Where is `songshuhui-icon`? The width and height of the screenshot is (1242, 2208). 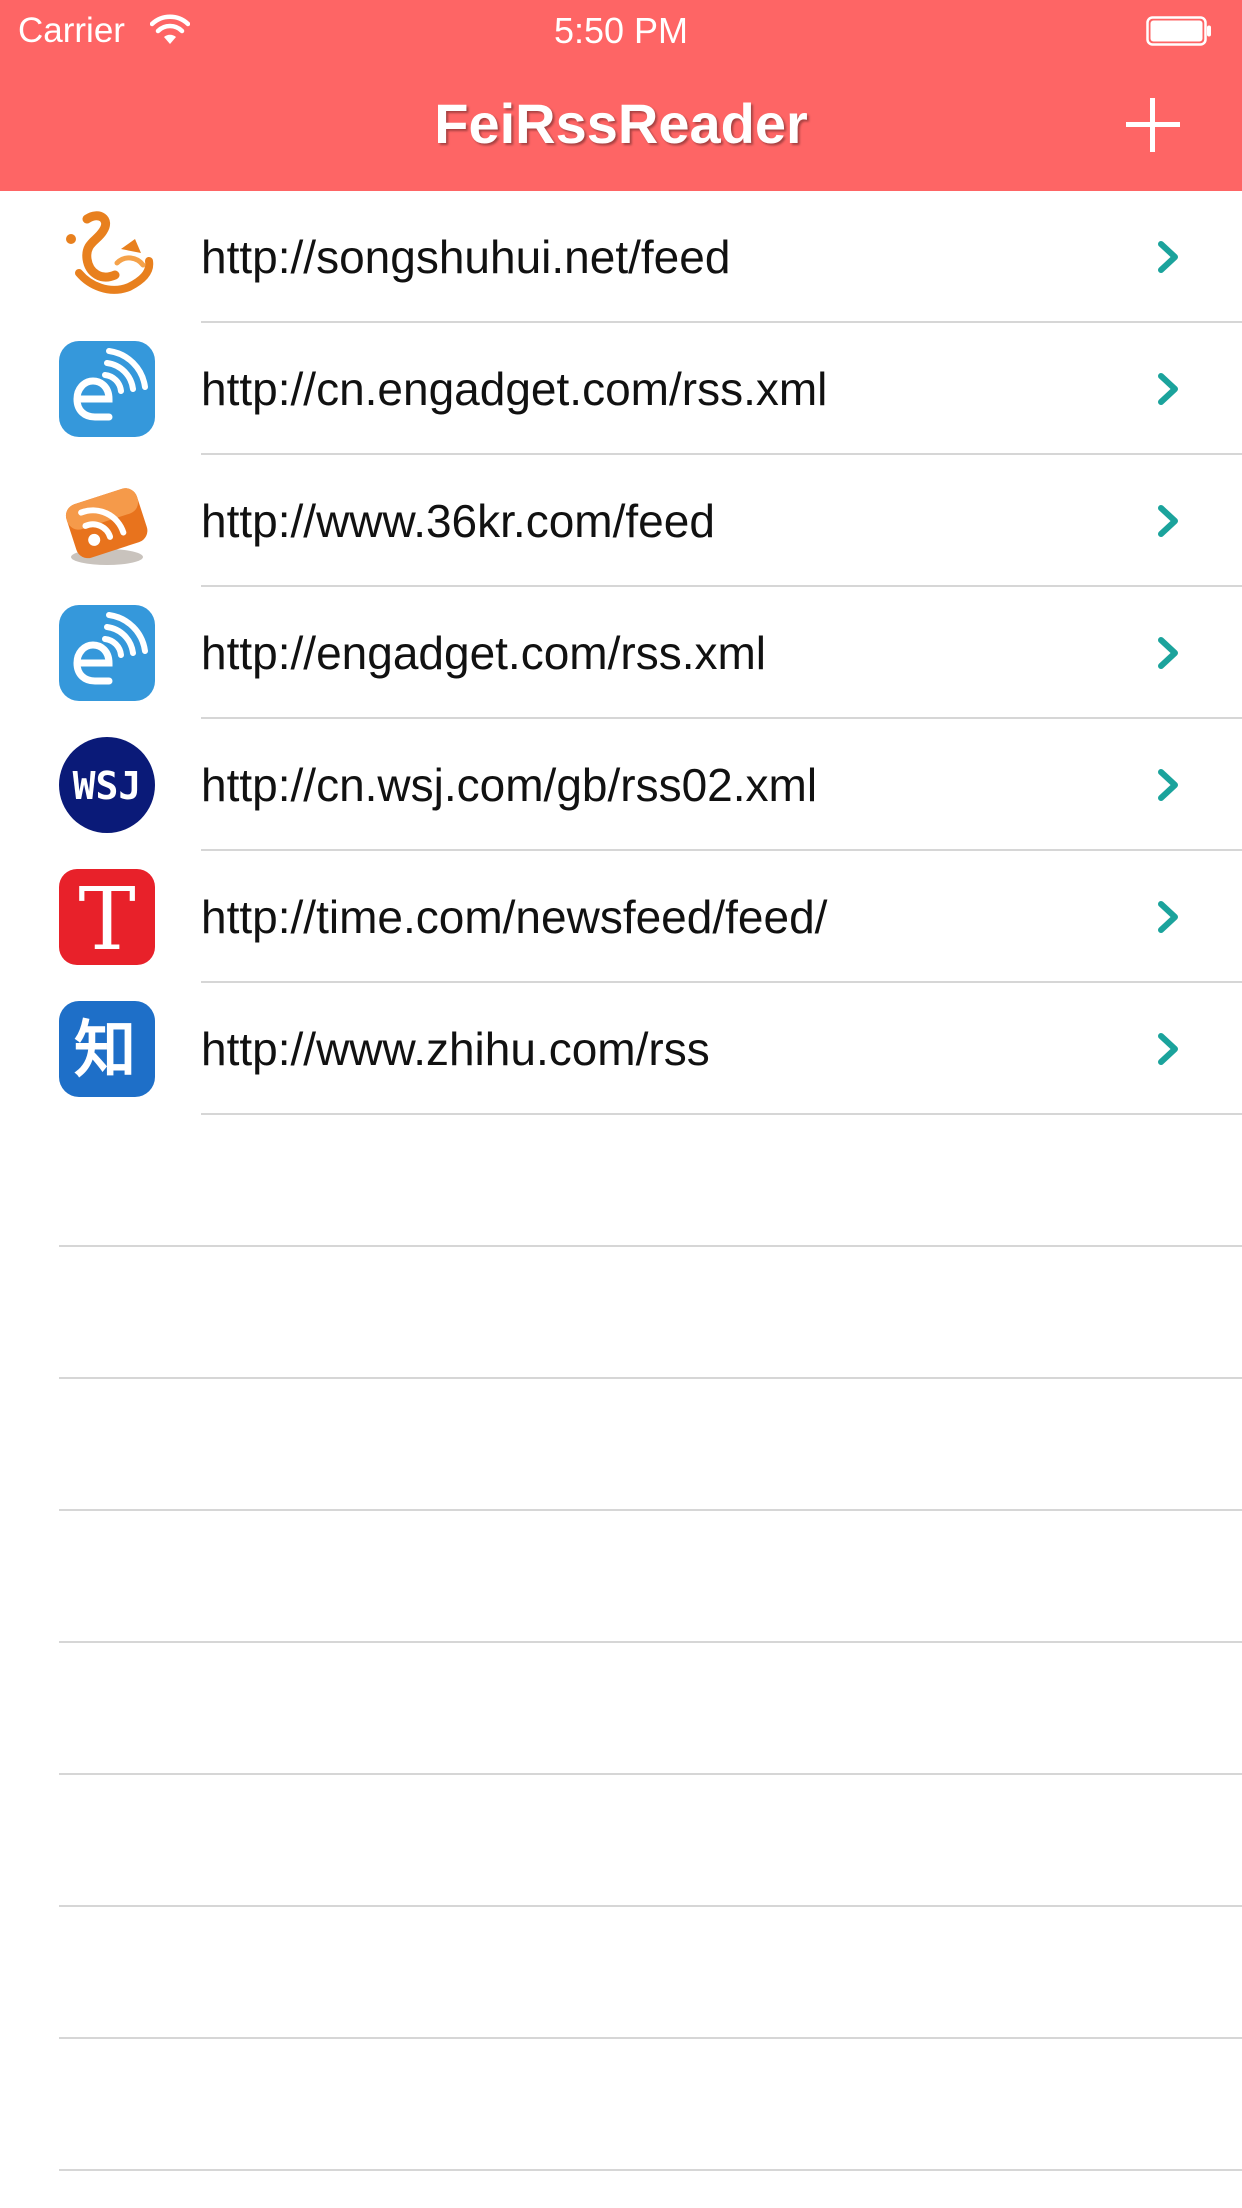
songshuhui-icon is located at coordinates (110, 252).